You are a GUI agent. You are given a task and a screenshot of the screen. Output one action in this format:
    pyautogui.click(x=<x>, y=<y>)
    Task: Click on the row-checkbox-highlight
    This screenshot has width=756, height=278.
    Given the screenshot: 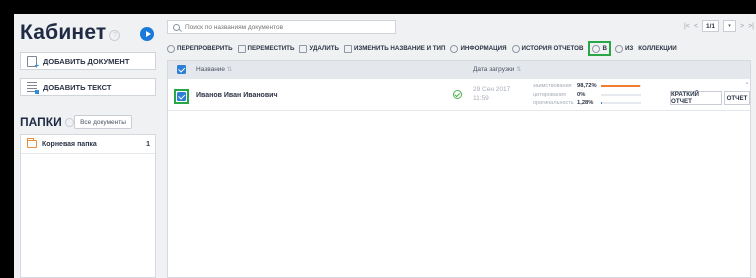 What is the action you would take?
    pyautogui.click(x=181, y=96)
    